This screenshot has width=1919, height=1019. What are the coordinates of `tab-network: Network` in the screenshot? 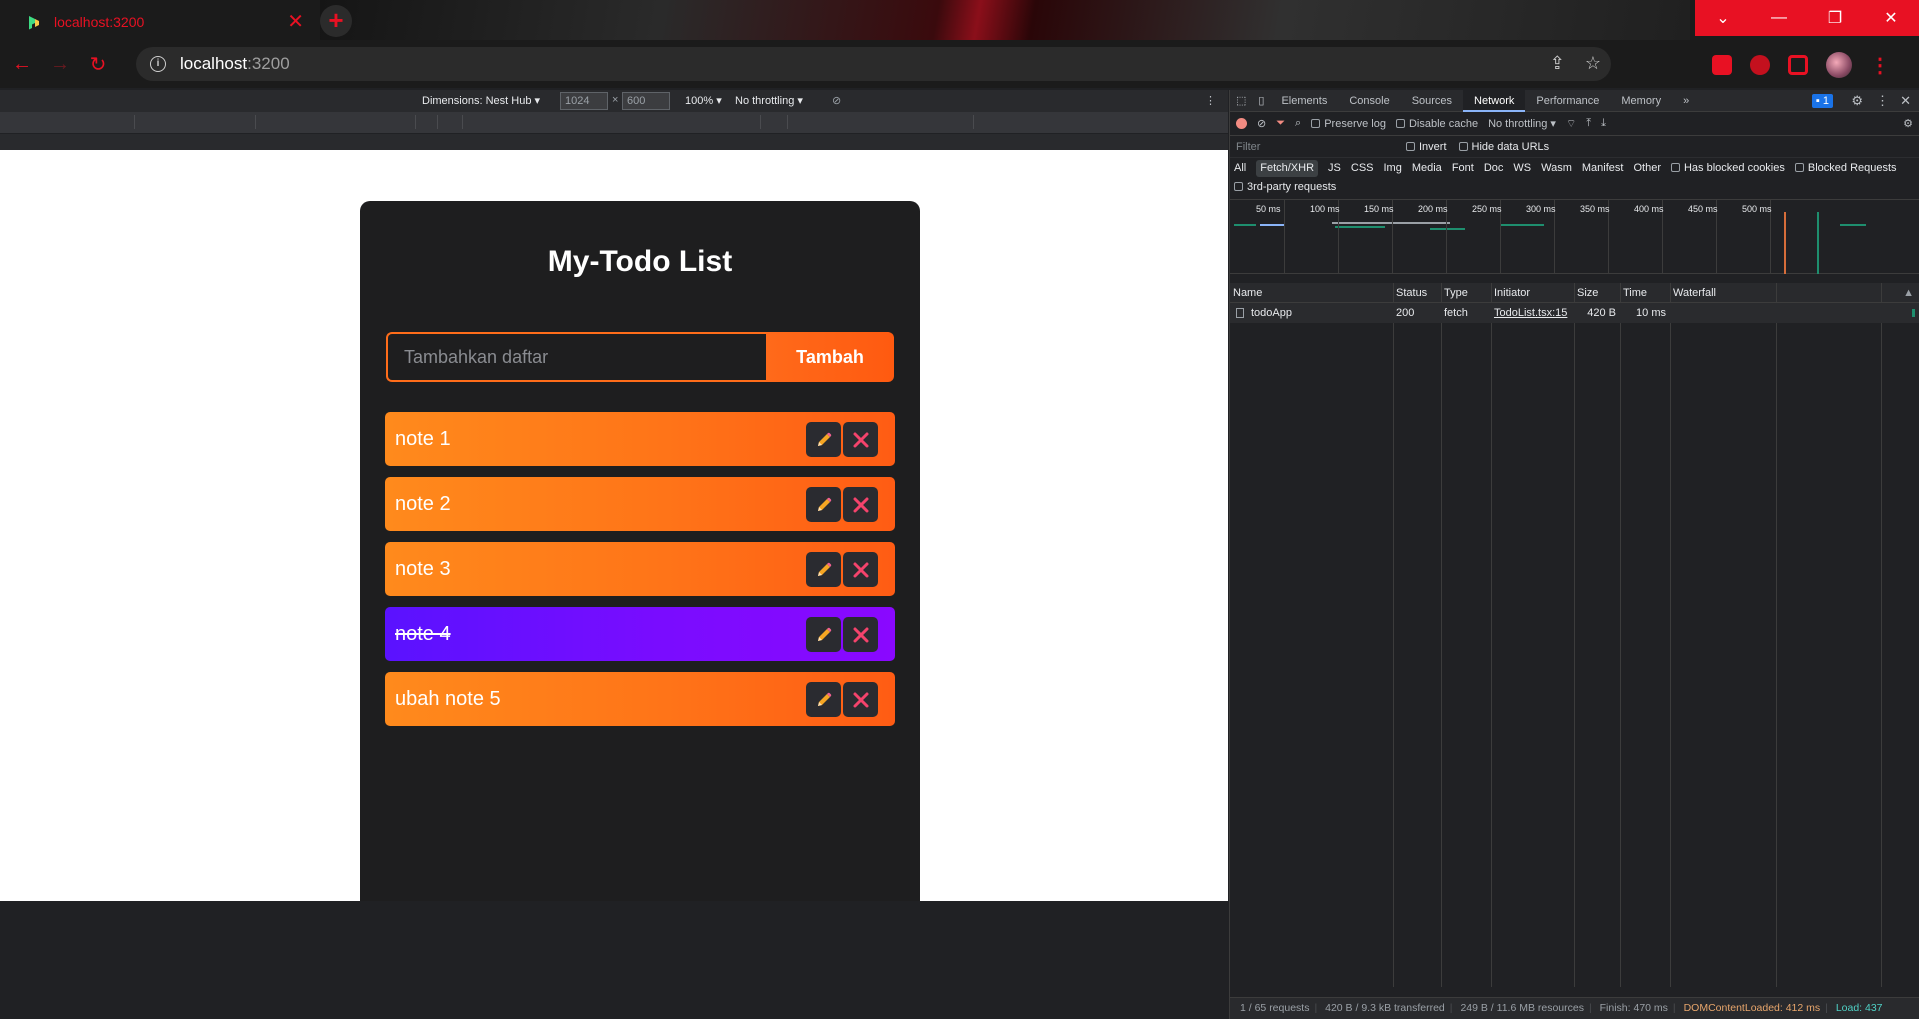 It's located at (1494, 101).